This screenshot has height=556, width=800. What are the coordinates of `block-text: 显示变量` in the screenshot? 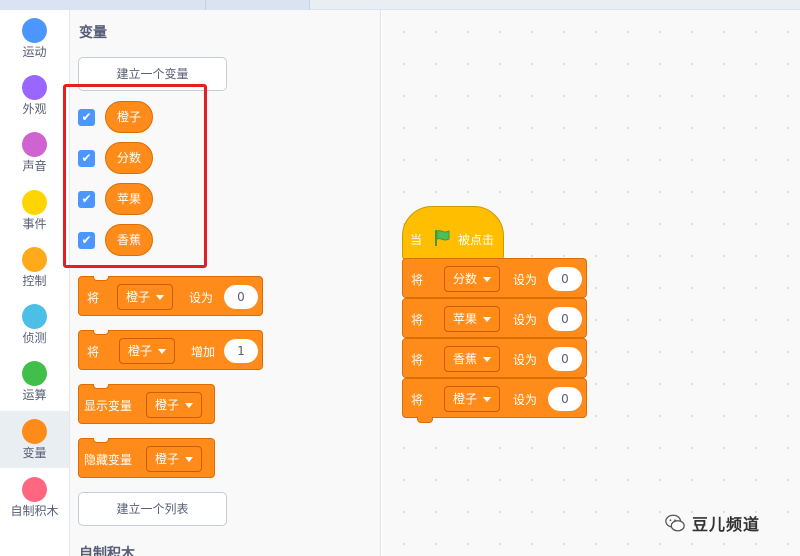 It's located at (108, 406).